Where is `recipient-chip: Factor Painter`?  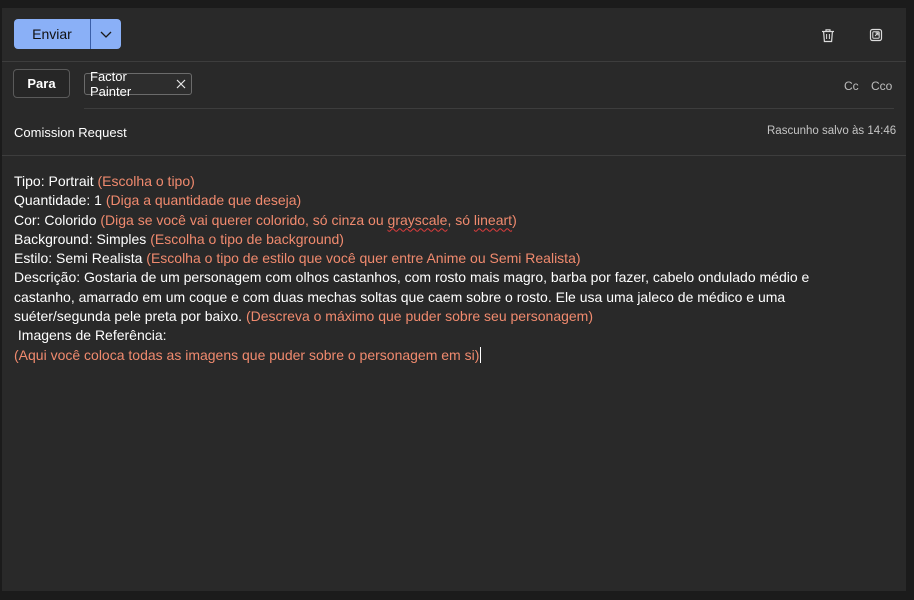
recipient-chip: Factor Painter is located at coordinates (138, 84).